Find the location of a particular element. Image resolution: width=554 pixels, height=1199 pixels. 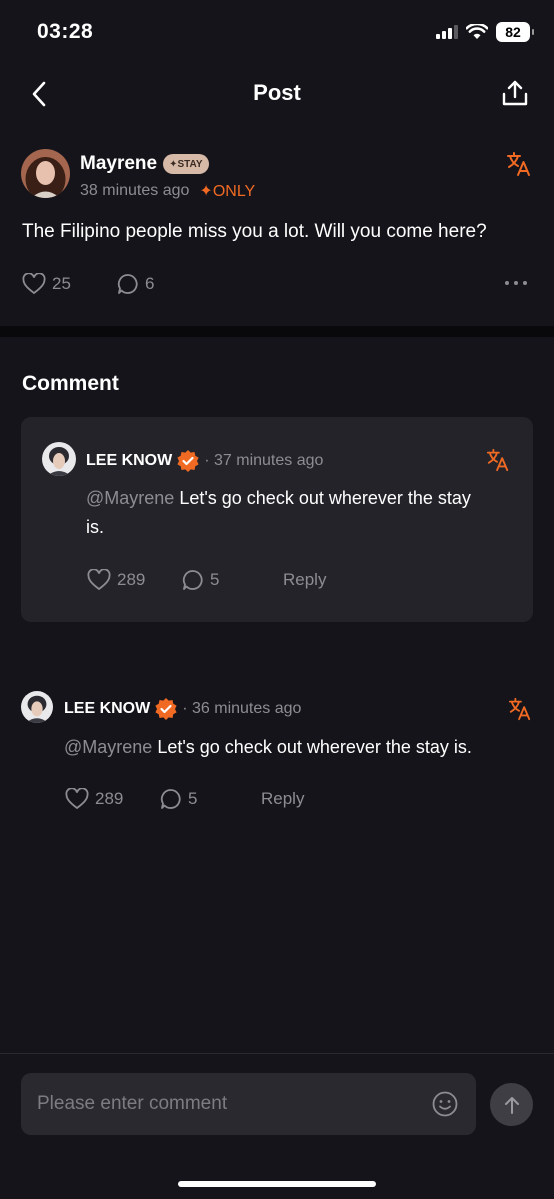

signal-icon is located at coordinates (447, 32).